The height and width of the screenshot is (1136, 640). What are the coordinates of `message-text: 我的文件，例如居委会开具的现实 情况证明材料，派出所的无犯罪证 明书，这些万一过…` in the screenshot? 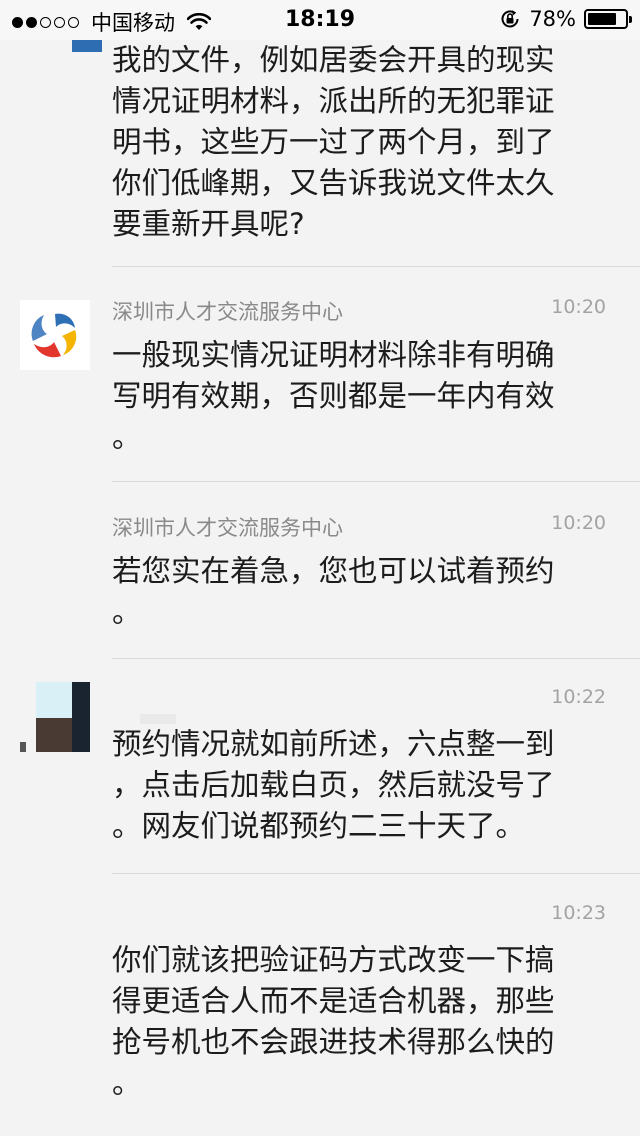 It's located at (333, 142).